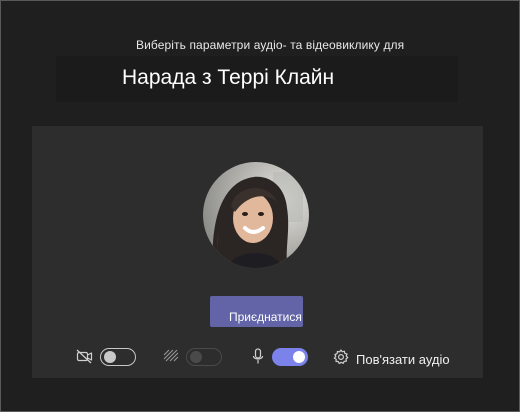 This screenshot has height=412, width=520. Describe the element at coordinates (256, 311) in the screenshot. I see `join-button: Приєднатися` at that location.